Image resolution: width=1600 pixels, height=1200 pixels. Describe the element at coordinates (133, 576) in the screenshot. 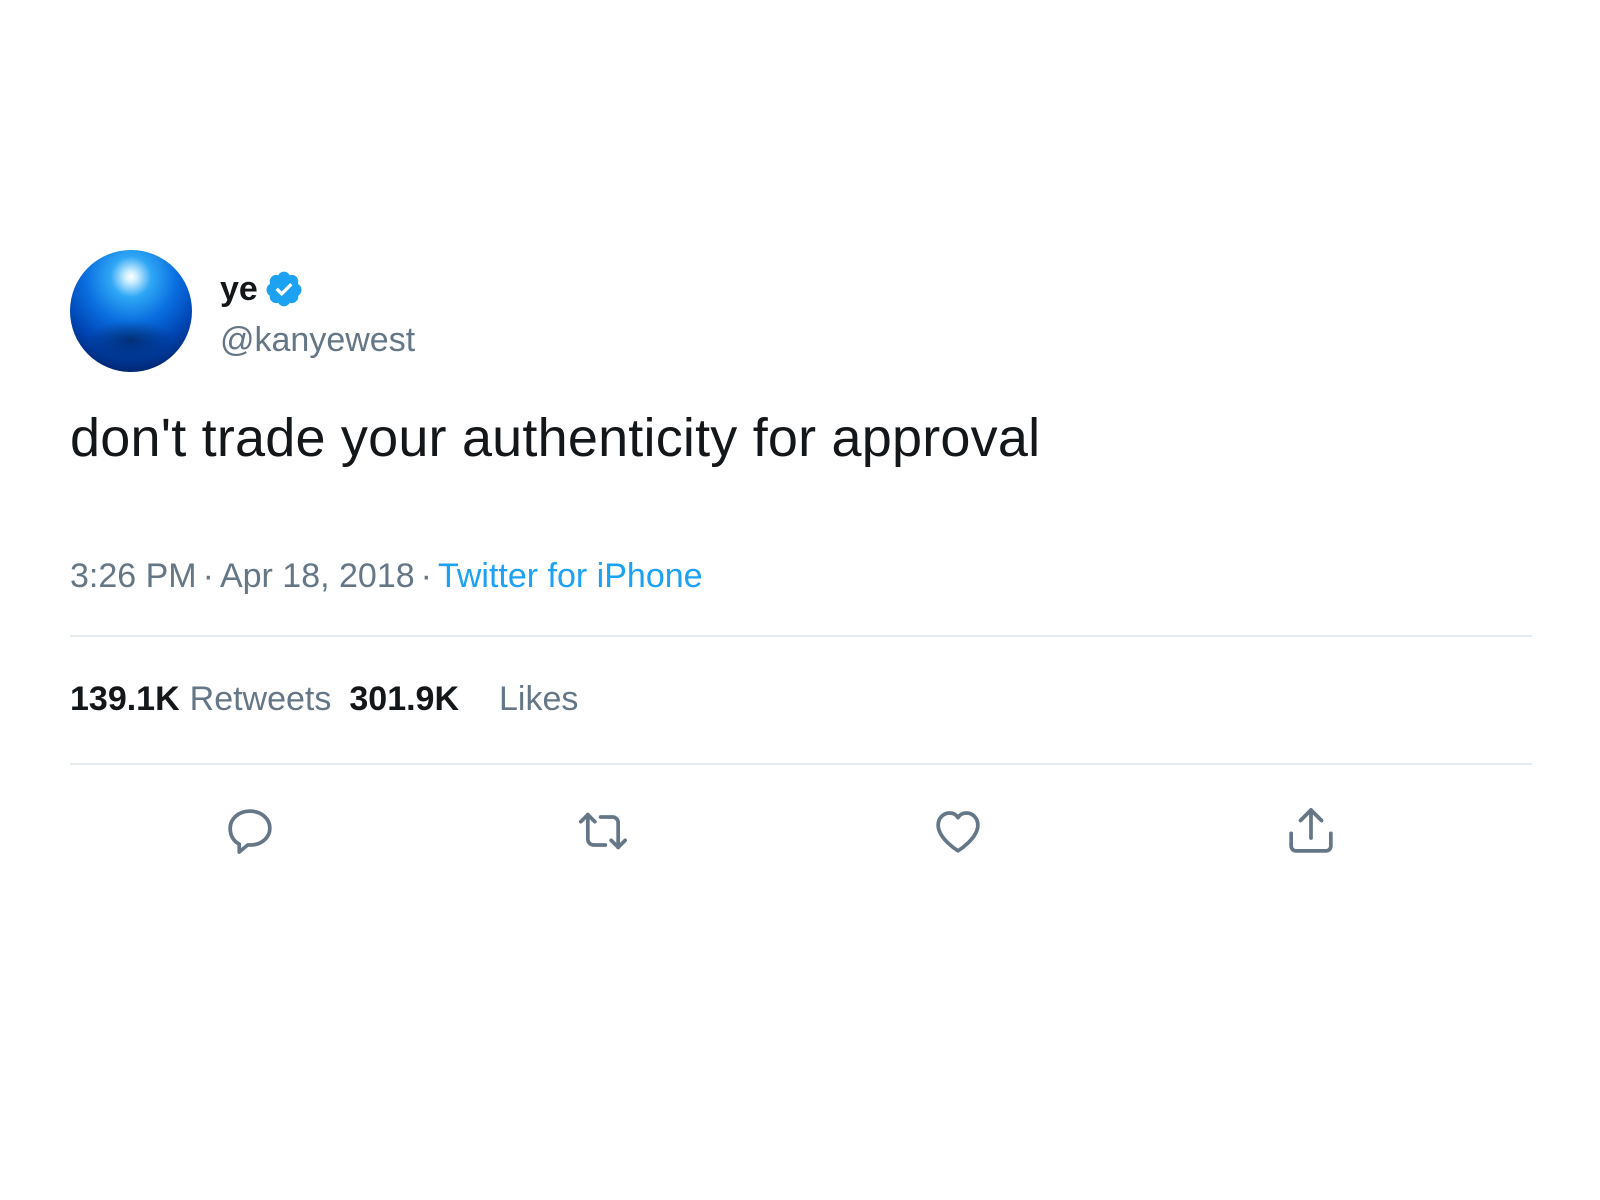

I see `tweet-time: 3:26 PM` at that location.